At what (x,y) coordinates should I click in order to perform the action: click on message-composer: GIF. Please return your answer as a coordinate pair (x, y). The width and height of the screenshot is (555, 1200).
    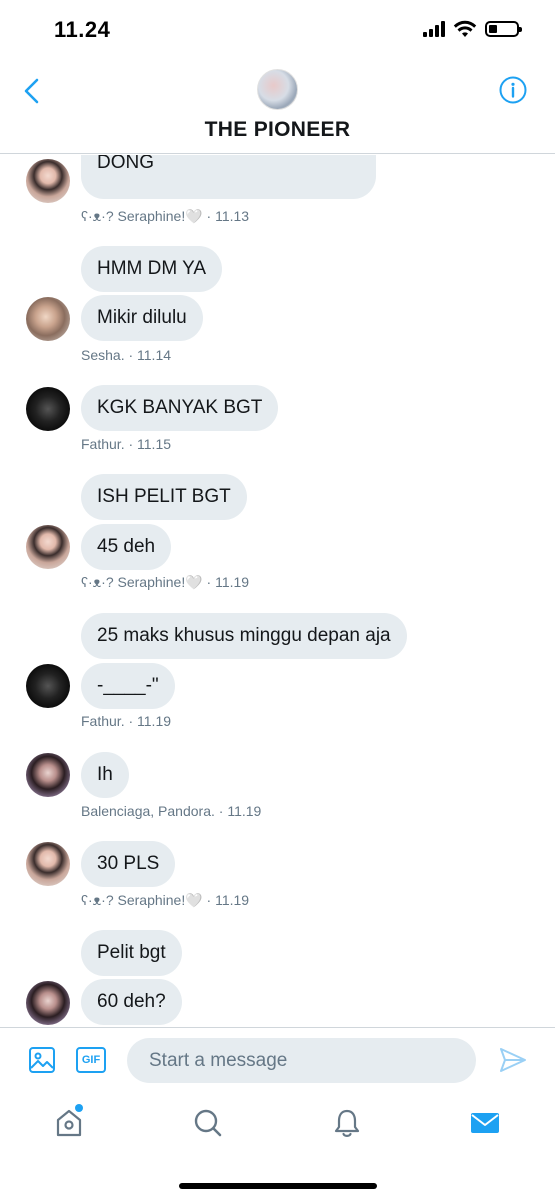
    Looking at the image, I should click on (277, 1060).